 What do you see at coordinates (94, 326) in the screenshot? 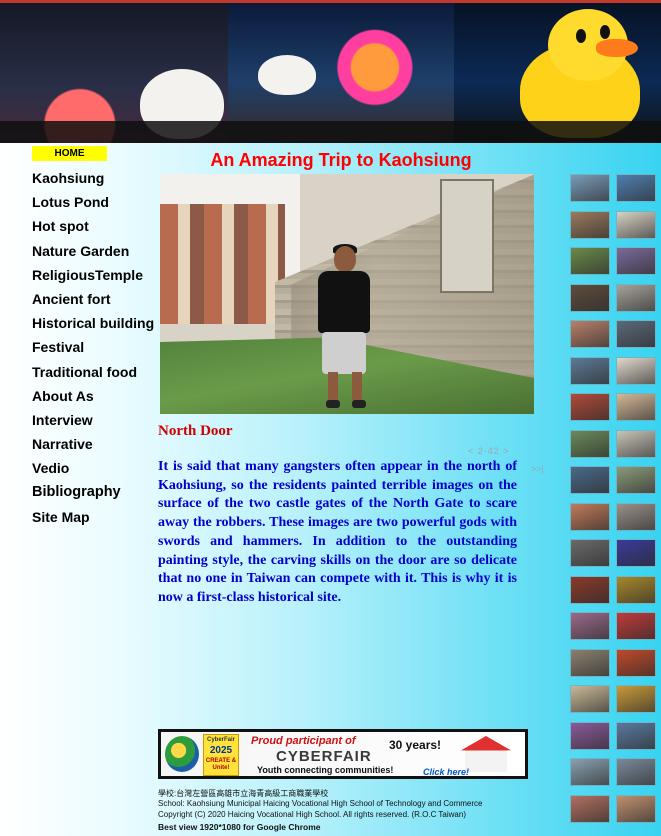
I see `nav-item-historical-building: Historical building` at bounding box center [94, 326].